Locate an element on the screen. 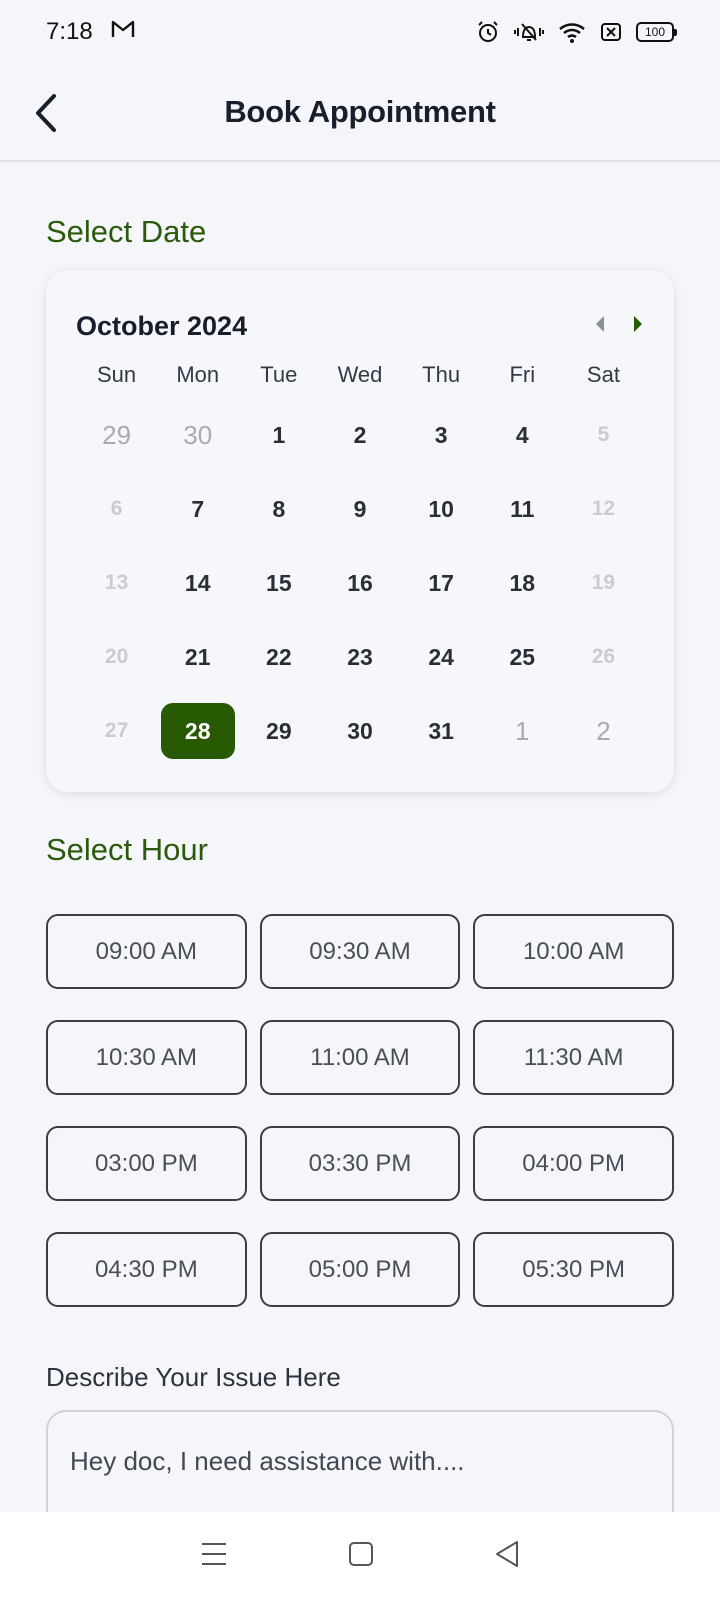 This screenshot has width=720, height=1600. calendar-day-label: 2 is located at coordinates (603, 730).